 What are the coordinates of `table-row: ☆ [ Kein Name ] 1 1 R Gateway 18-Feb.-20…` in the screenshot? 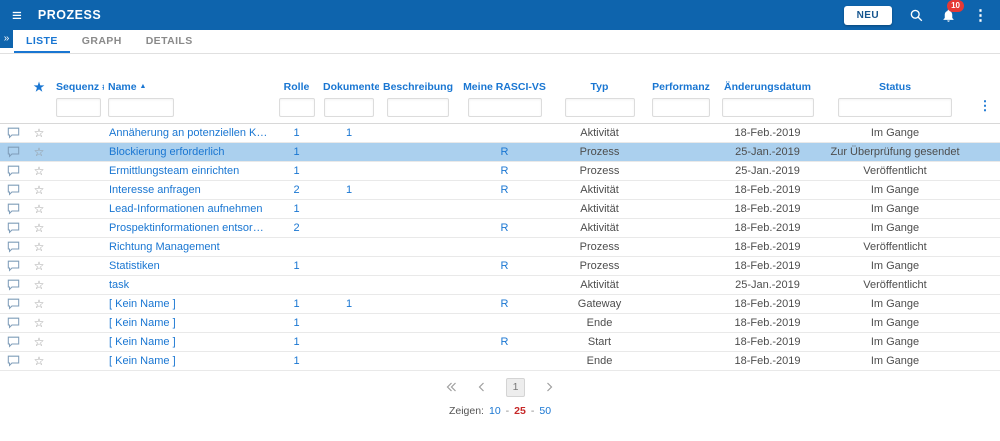 It's located at (500, 303).